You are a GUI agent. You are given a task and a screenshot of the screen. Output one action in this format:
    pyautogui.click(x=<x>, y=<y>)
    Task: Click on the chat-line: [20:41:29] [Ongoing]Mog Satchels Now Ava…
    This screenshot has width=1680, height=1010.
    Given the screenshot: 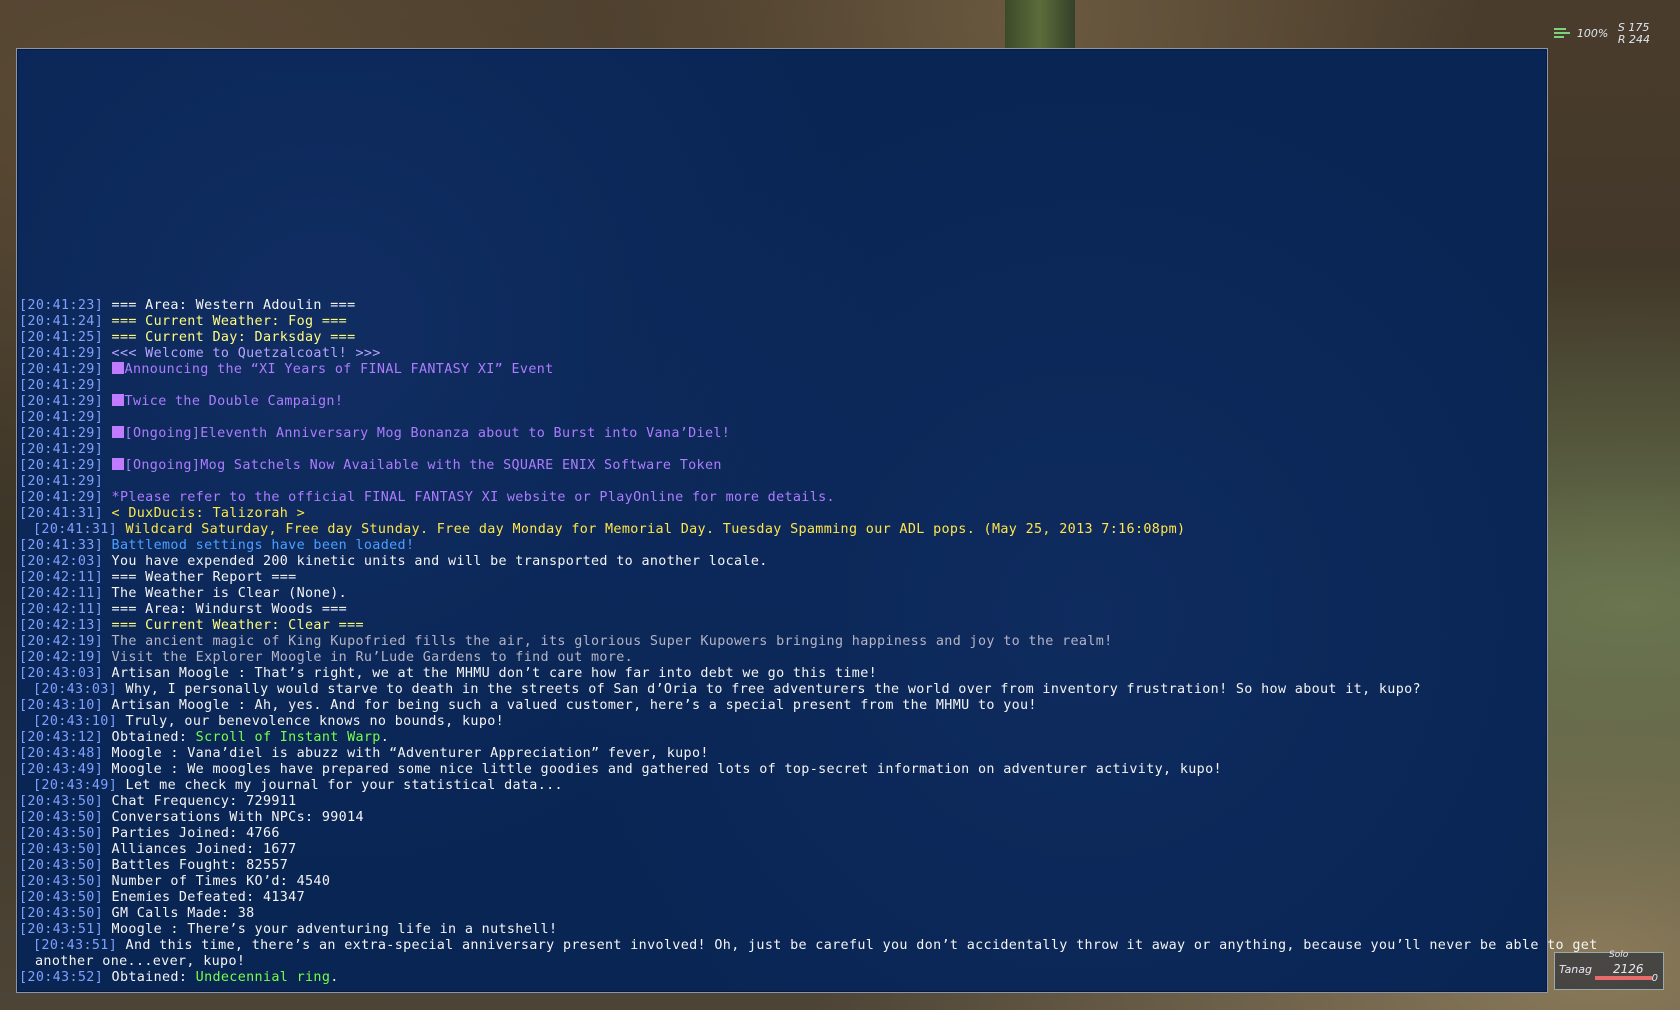 What is the action you would take?
    pyautogui.click(x=780, y=466)
    